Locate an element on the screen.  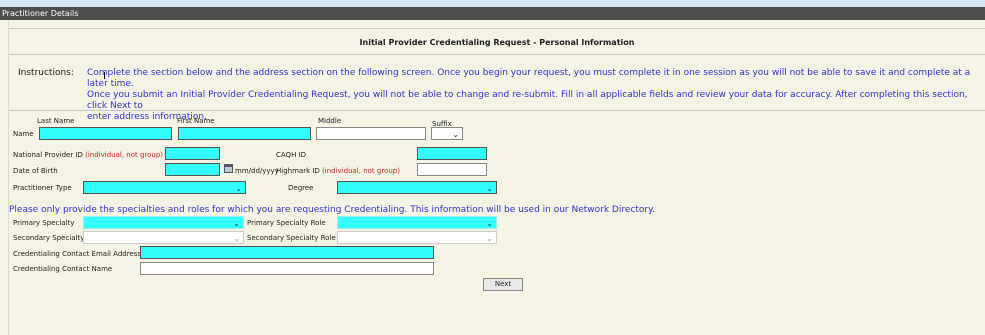
primary-specialty-label: Primary Specialty is located at coordinates (44, 223).